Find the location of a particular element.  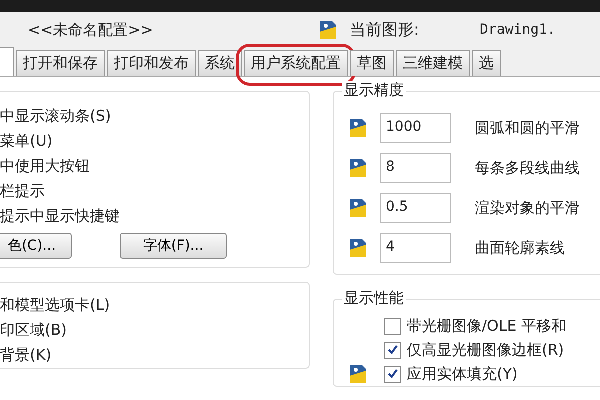

tab: 系统 is located at coordinates (220, 63).